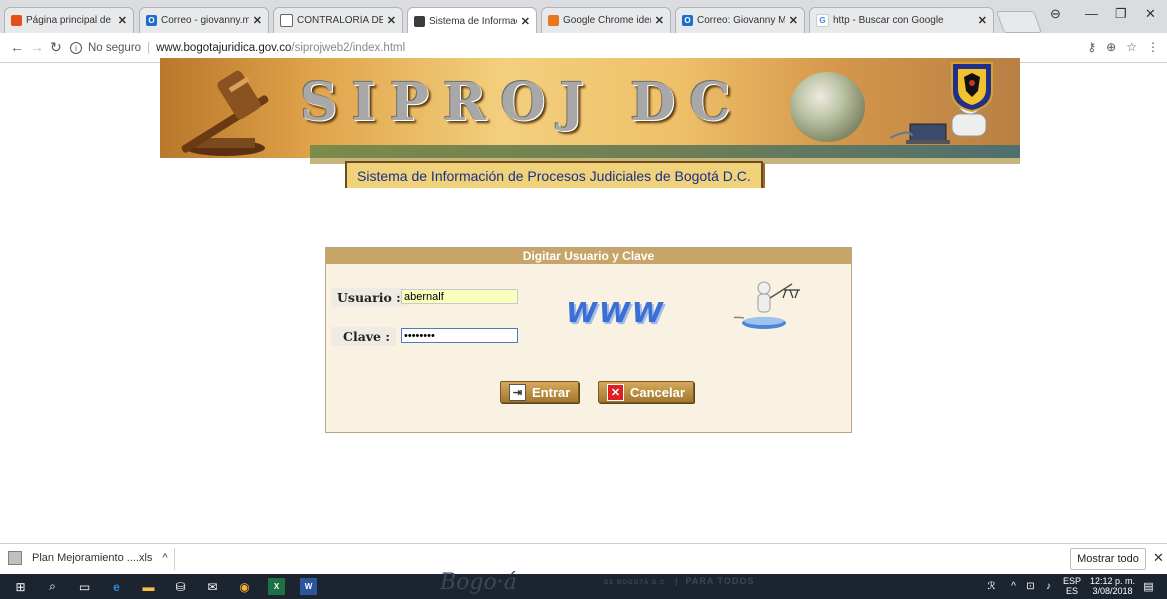 The image size is (1167, 599). I want to click on tab-label: CONTRALORÍA DE BOGO, so click(340, 20).